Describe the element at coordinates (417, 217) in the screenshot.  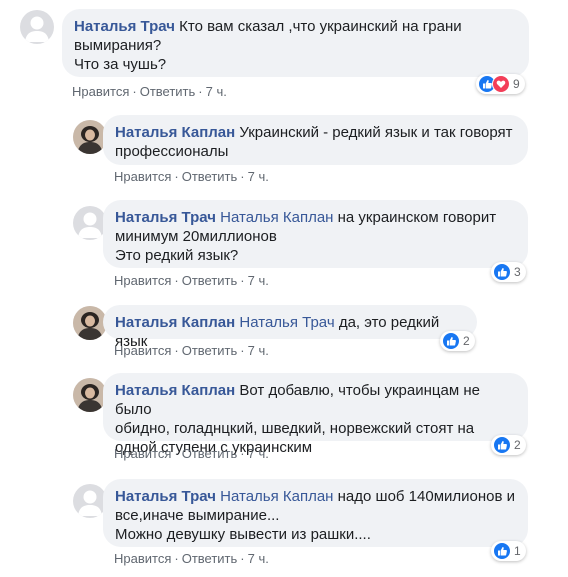
I see `comment-text: на украинском говорит` at that location.